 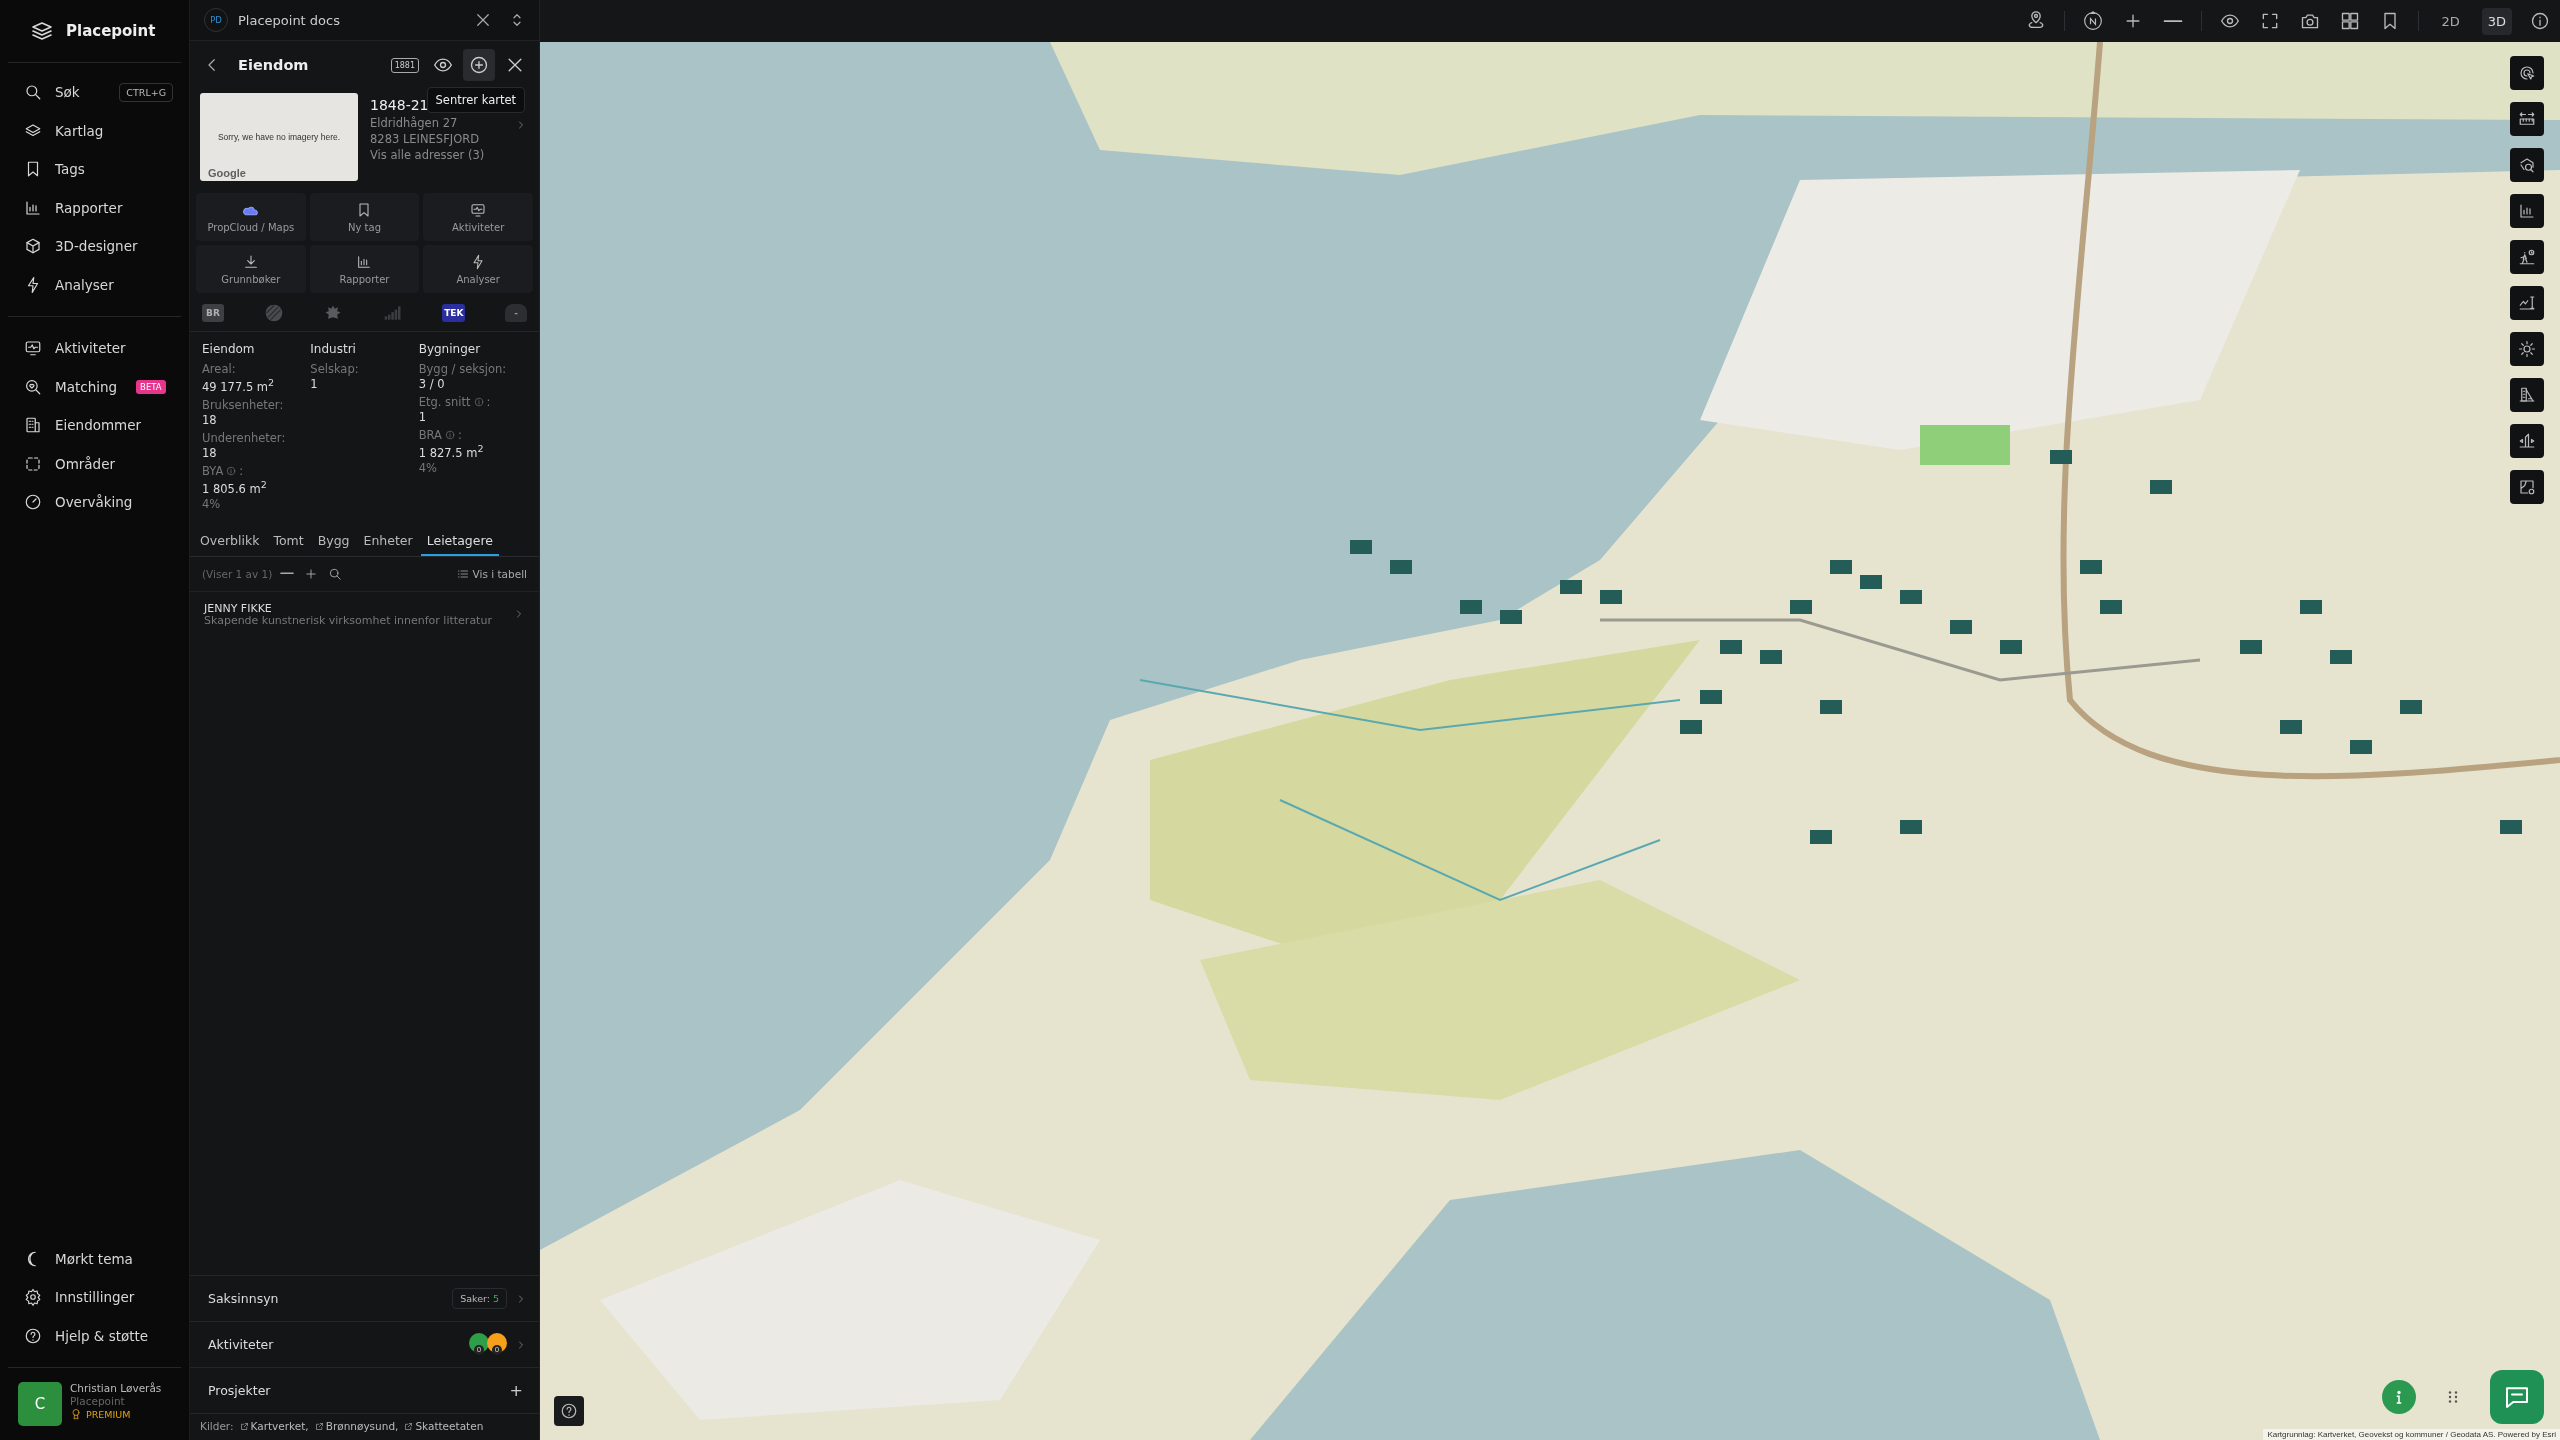 I want to click on action-button: Aktiviteter, so click(x=478, y=217).